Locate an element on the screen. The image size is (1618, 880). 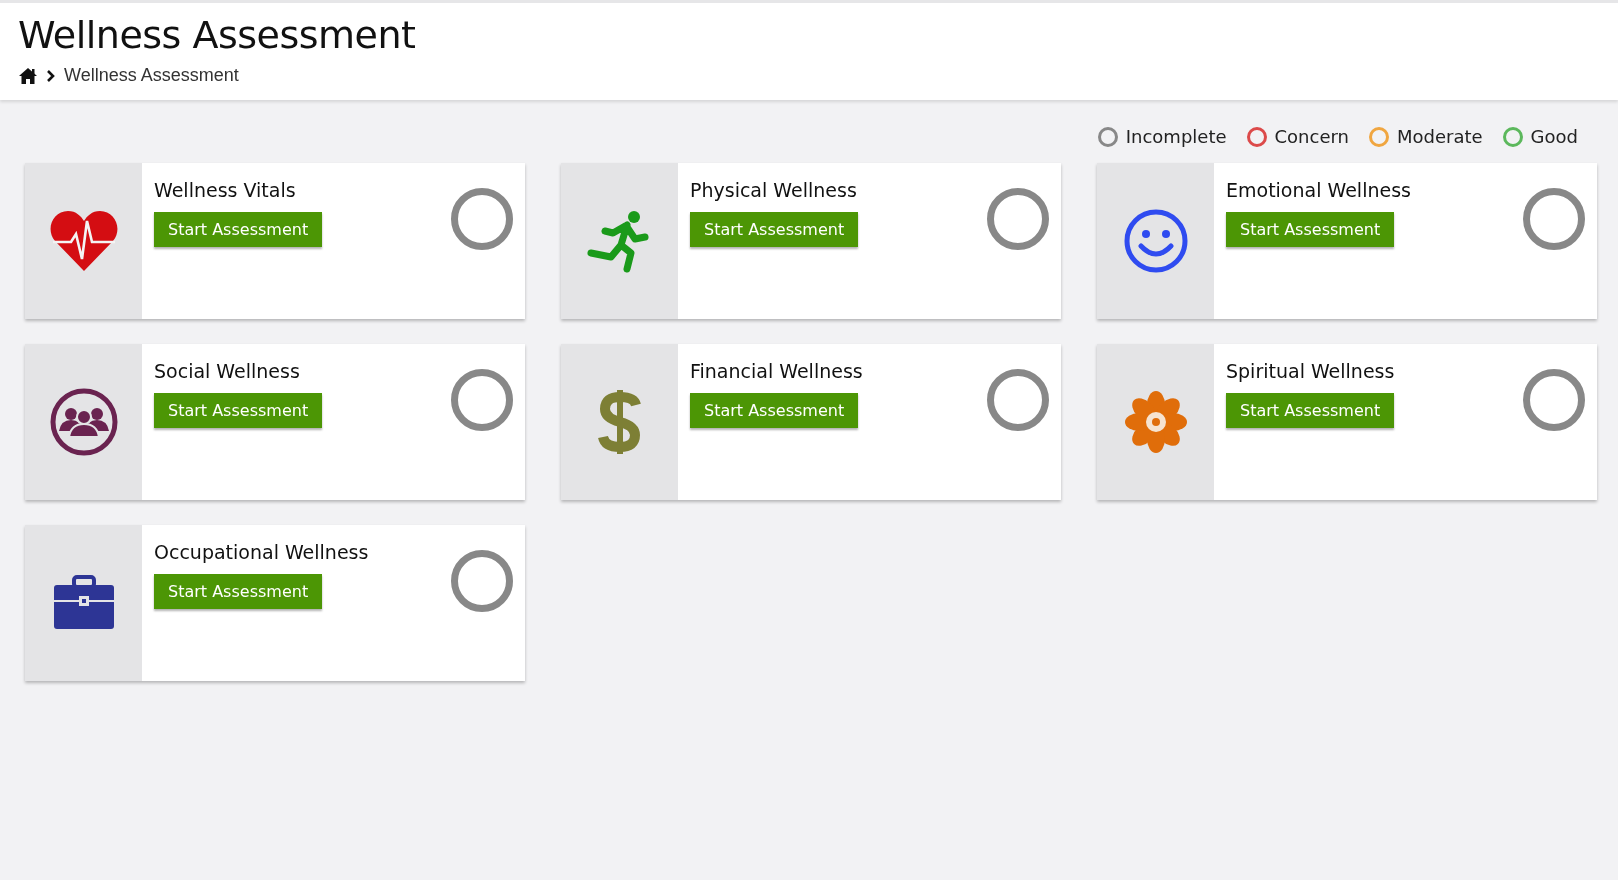
breadcrumb-item: Wellness Assessment is located at coordinates (151, 75).